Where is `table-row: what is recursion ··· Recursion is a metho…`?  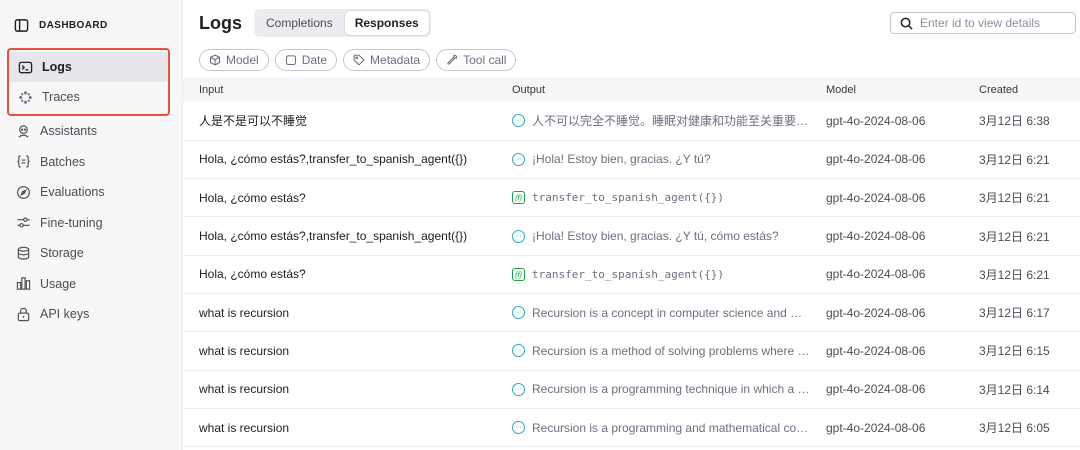
table-row: what is recursion ··· Recursion is a metho… is located at coordinates (631, 351).